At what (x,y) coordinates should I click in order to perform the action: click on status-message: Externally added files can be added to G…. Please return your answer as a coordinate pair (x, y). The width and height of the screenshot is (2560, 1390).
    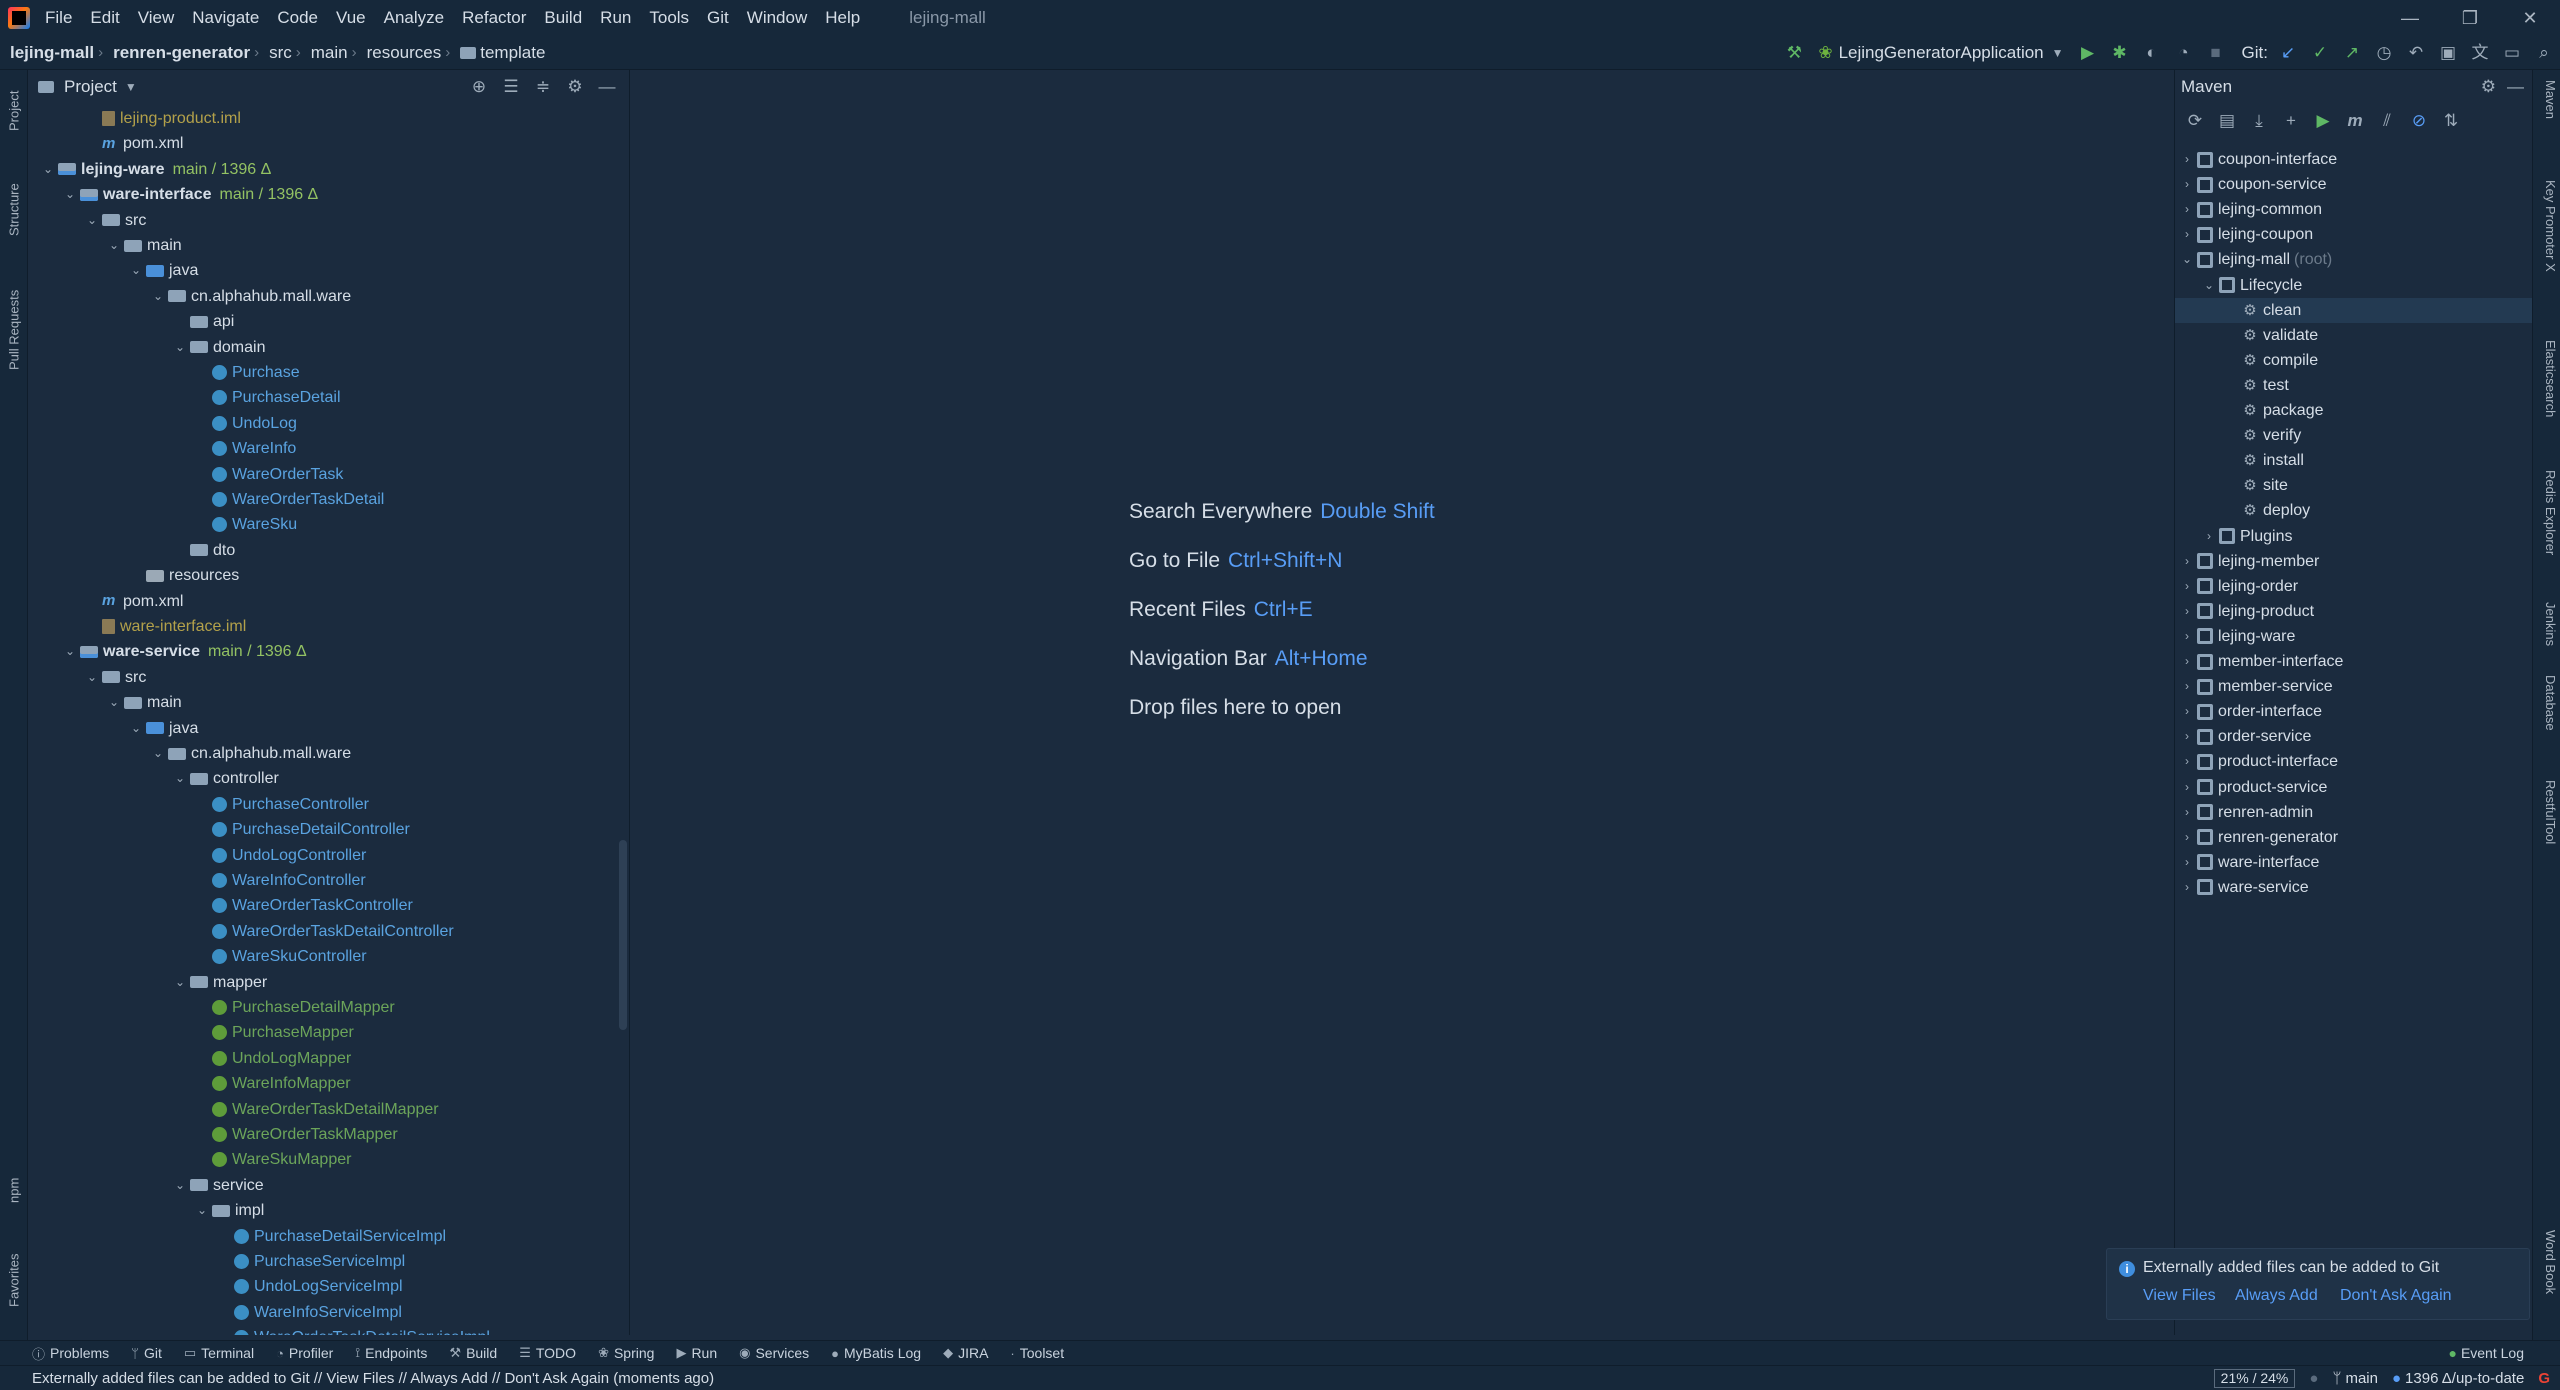
    Looking at the image, I should click on (373, 1378).